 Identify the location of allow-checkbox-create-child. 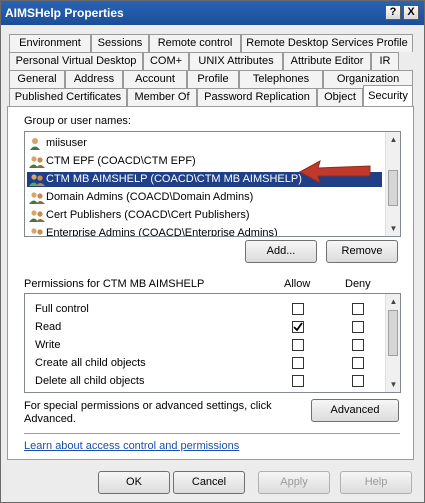
(298, 363).